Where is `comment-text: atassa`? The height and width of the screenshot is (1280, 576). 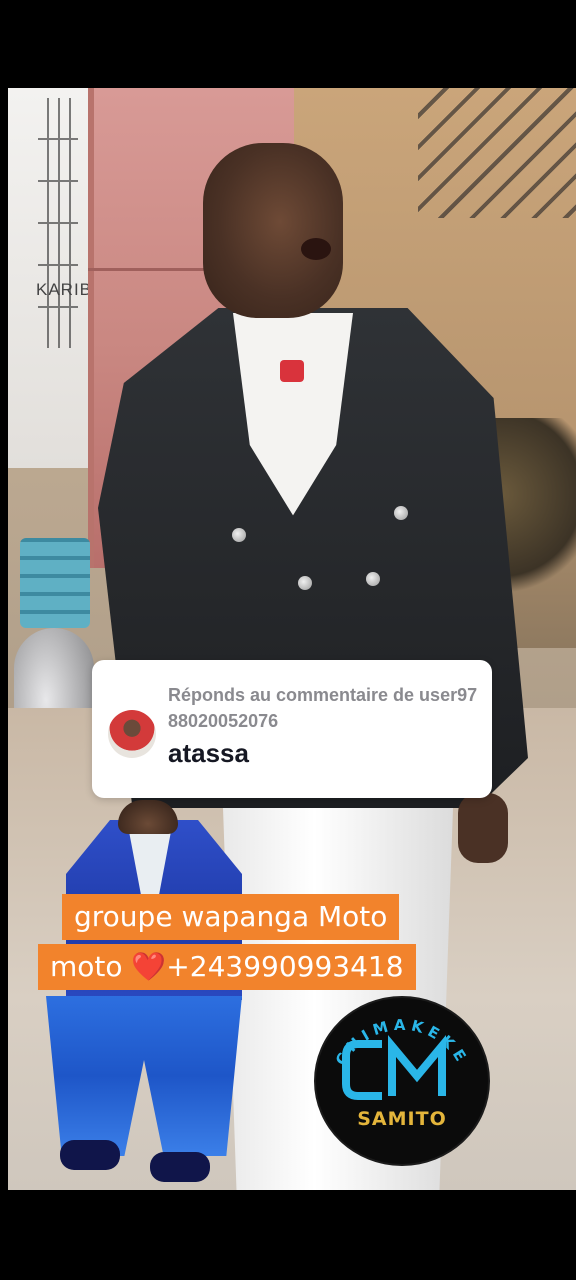
comment-text: atassa is located at coordinates (208, 753).